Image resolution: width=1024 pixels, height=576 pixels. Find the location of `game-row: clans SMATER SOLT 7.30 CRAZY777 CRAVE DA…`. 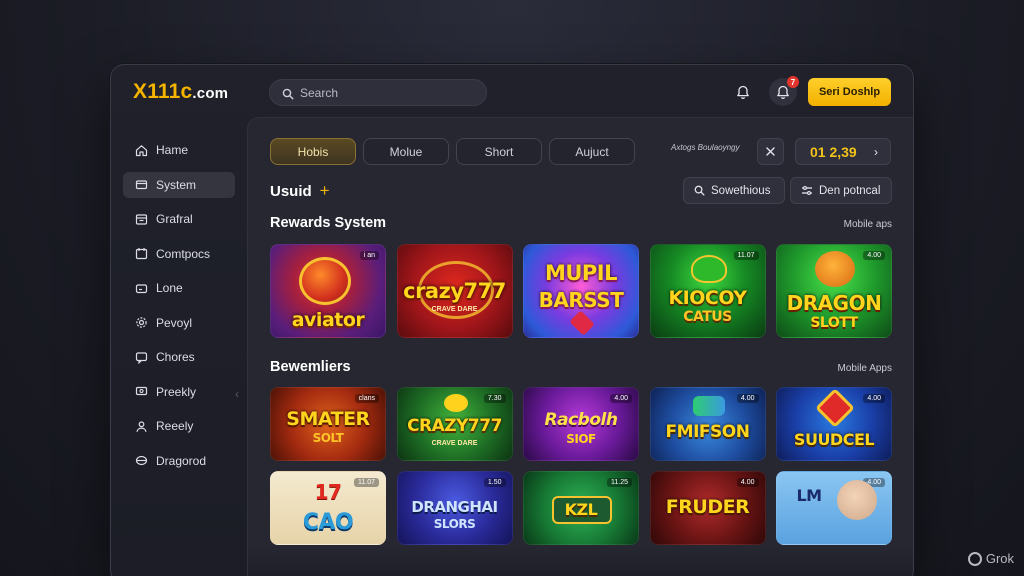

game-row: clans SMATER SOLT 7.30 CRAZY777 CRAVE DA… is located at coordinates (586, 424).